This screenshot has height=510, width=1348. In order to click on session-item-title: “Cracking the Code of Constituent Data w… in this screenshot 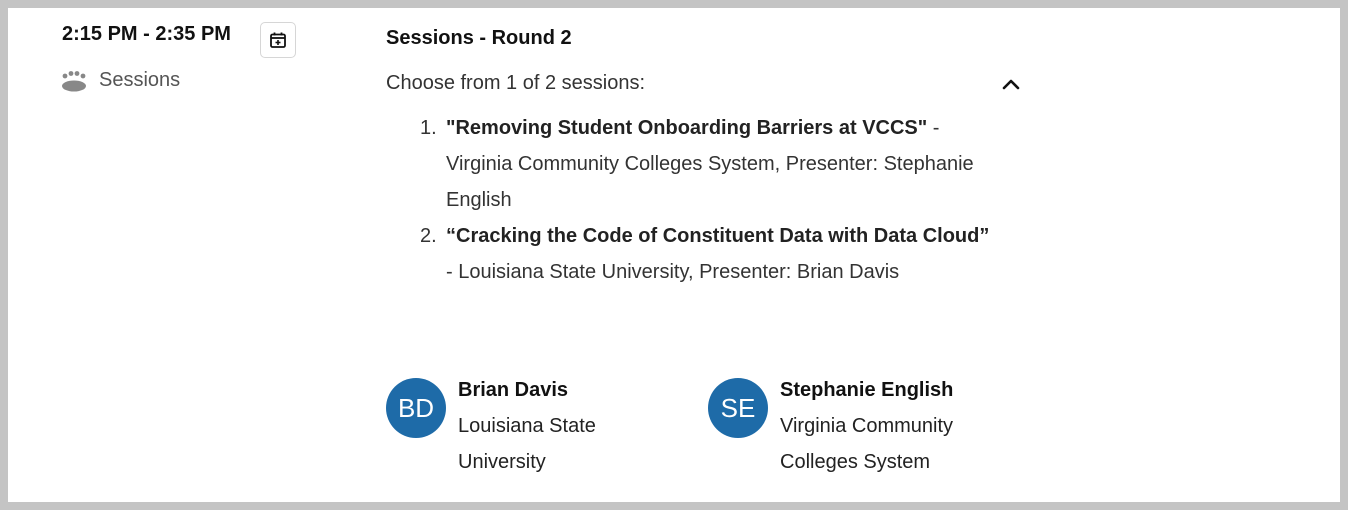, I will do `click(718, 236)`.